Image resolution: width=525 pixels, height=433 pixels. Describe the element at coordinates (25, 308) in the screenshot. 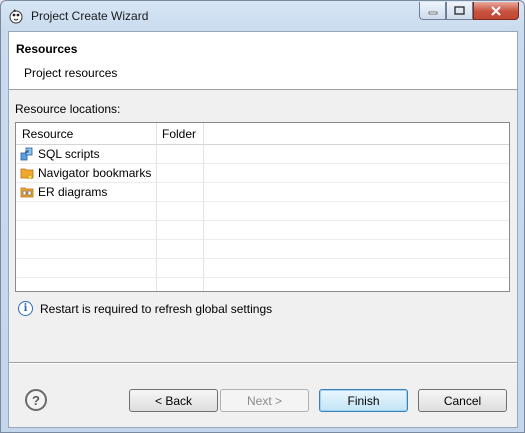

I see `info-icon: i` at that location.